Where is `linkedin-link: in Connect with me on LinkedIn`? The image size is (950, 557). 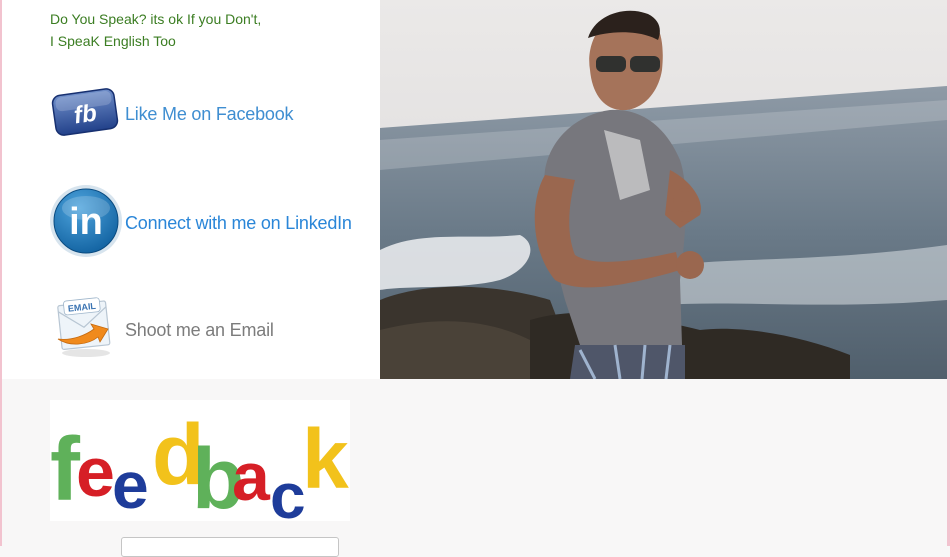 linkedin-link: in Connect with me on LinkedIn is located at coordinates (201, 223).